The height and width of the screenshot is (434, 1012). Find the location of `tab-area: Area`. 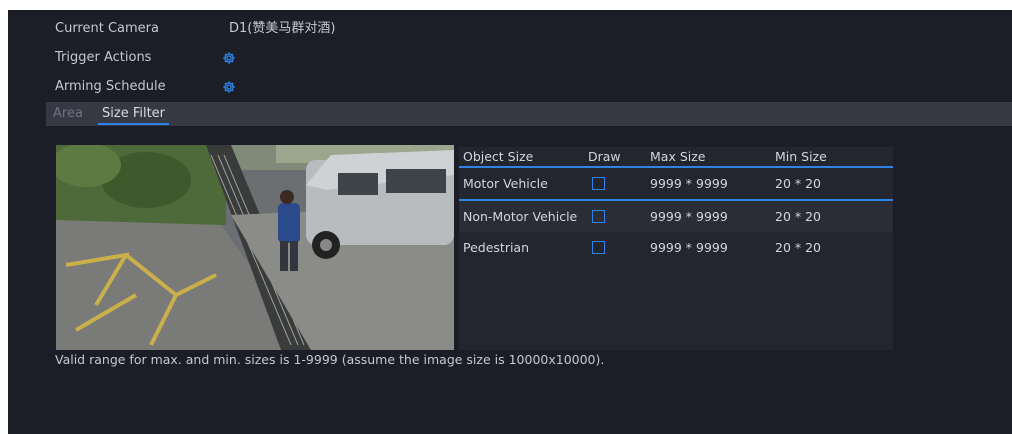

tab-area: Area is located at coordinates (68, 114).